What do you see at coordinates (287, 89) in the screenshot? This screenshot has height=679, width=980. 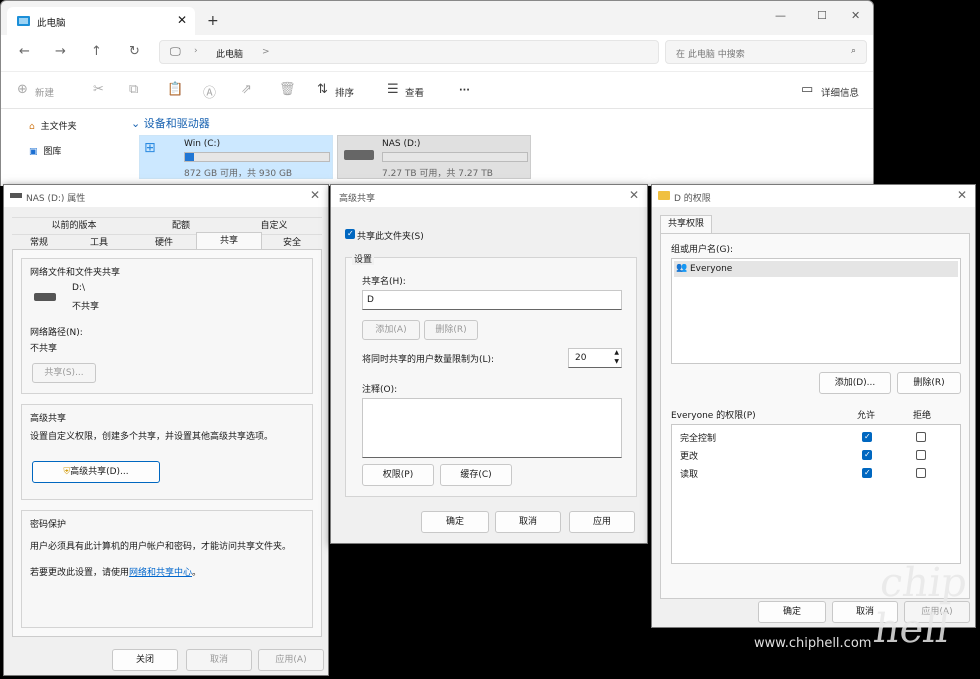 I see `delete-icon: 🗑` at bounding box center [287, 89].